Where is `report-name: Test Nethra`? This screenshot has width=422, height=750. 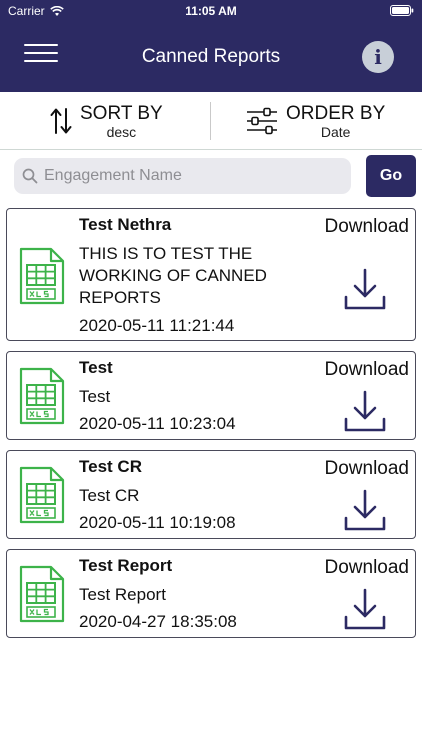
report-name: Test Nethra is located at coordinates (125, 224).